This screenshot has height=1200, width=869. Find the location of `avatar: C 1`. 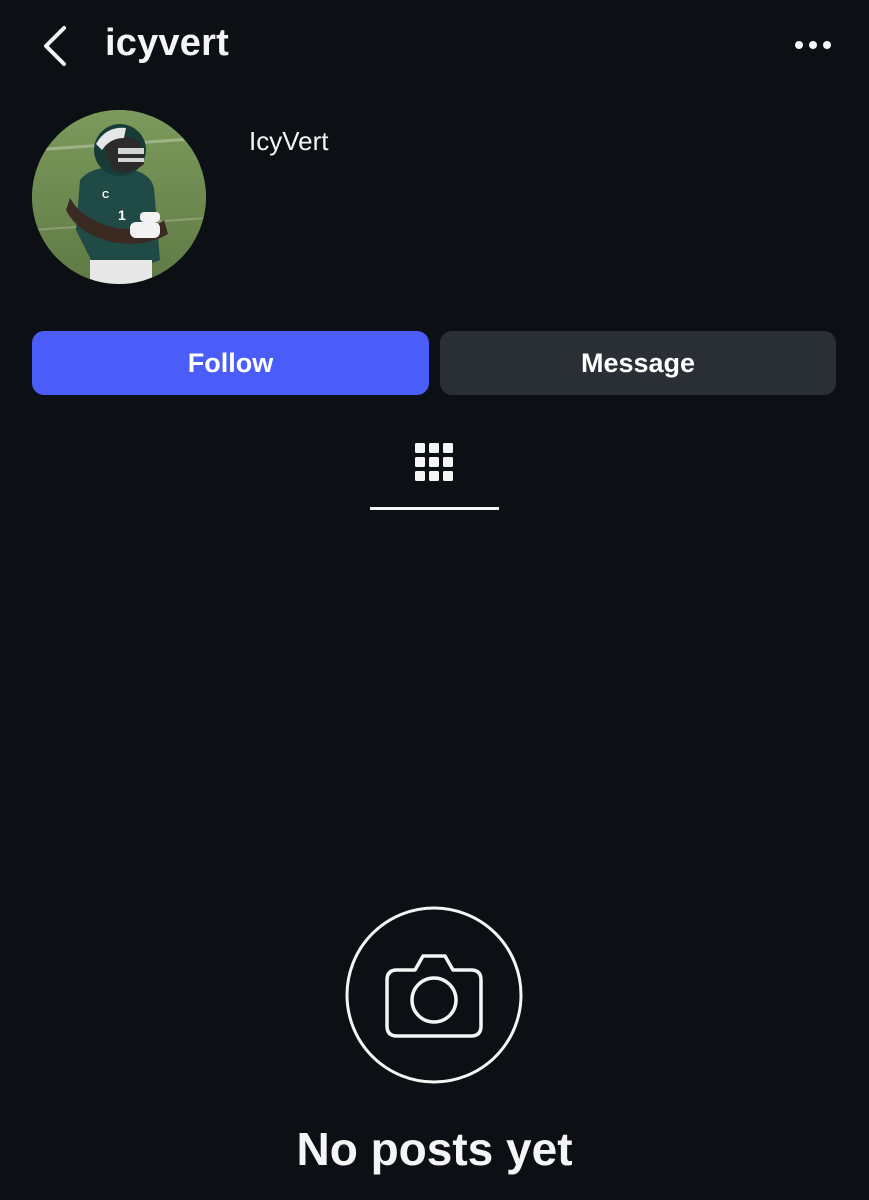

avatar: C 1 is located at coordinates (119, 197).